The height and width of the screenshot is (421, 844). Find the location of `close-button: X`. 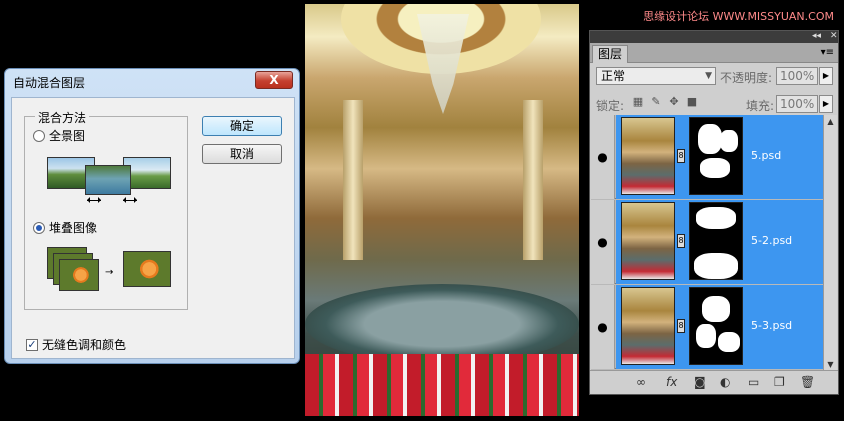

close-button: X is located at coordinates (274, 80).